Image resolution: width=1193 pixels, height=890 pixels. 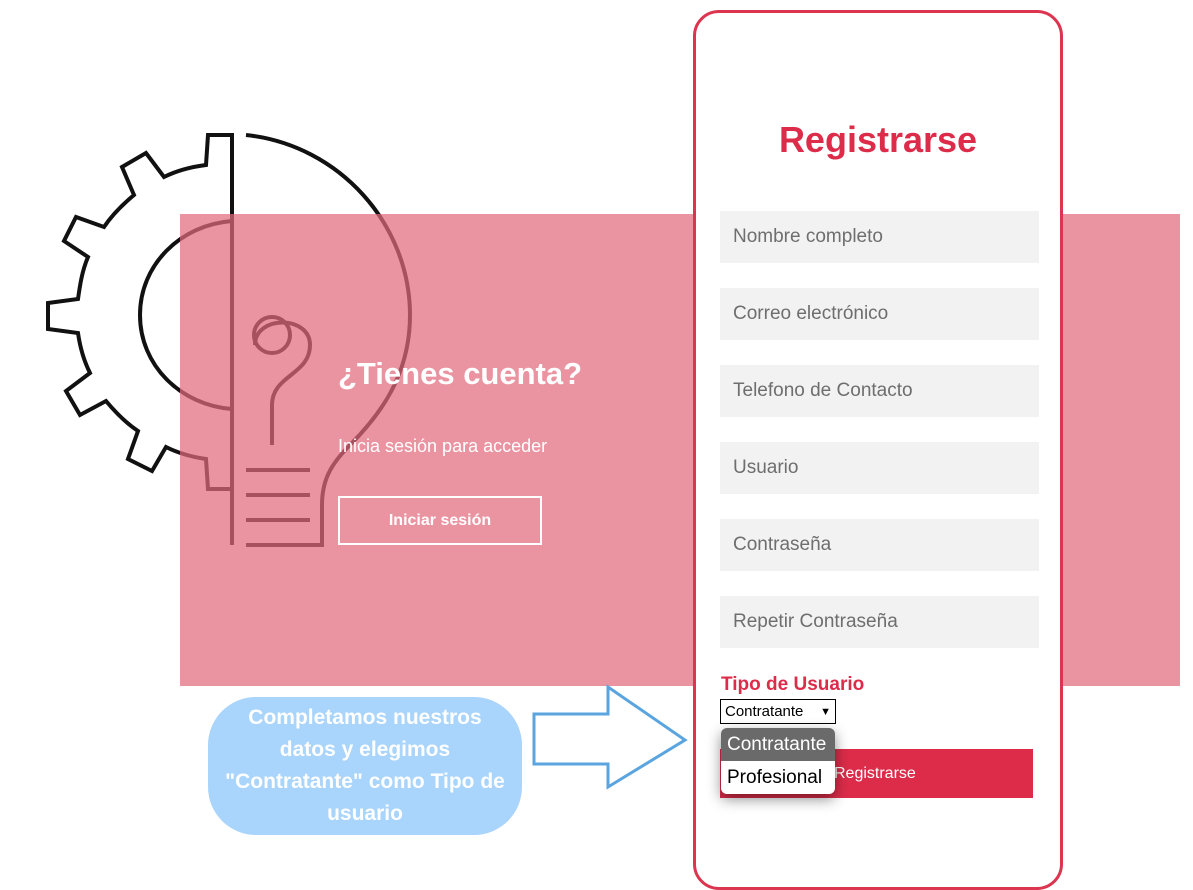 What do you see at coordinates (879, 468) in the screenshot?
I see `username-input` at bounding box center [879, 468].